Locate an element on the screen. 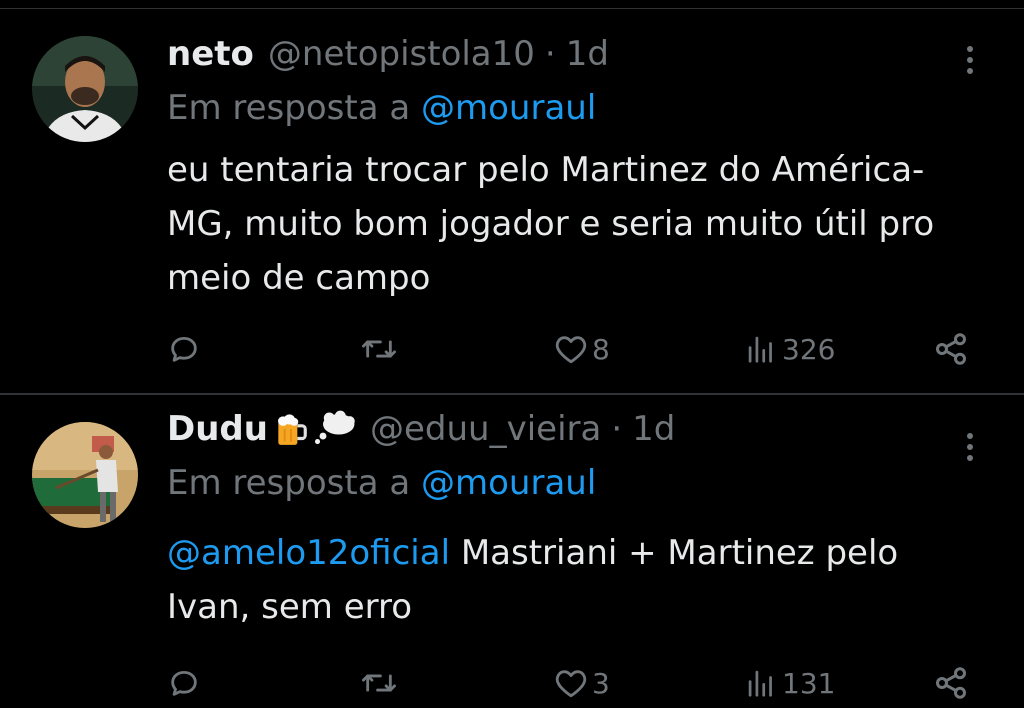 This screenshot has width=1024, height=708. tweet-header: Dudu @eduu_vieira · 1d is located at coordinates (421, 429).